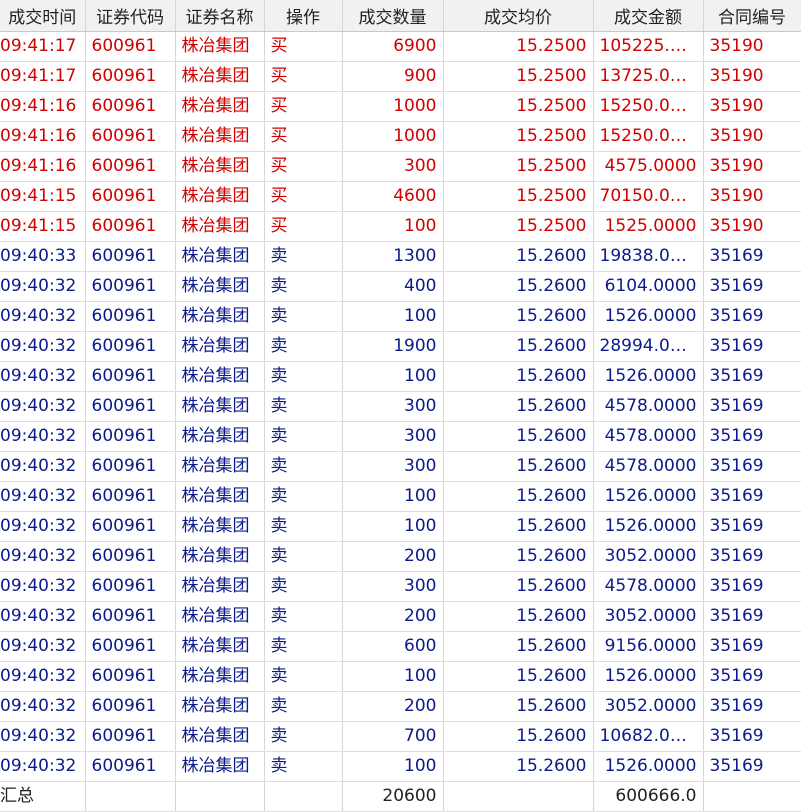 This screenshot has height=812, width=801. Describe the element at coordinates (393, 16) in the screenshot. I see `column-header-quantity: 成交数量` at that location.